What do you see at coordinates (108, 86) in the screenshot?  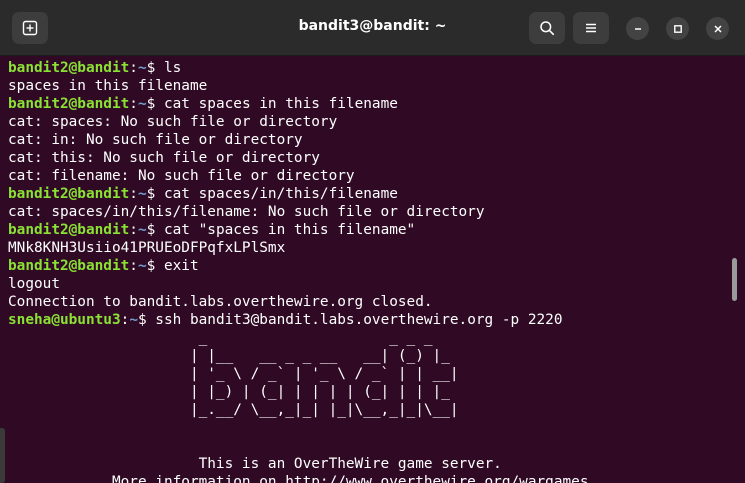 I see `output-line: spaces in this filename` at bounding box center [108, 86].